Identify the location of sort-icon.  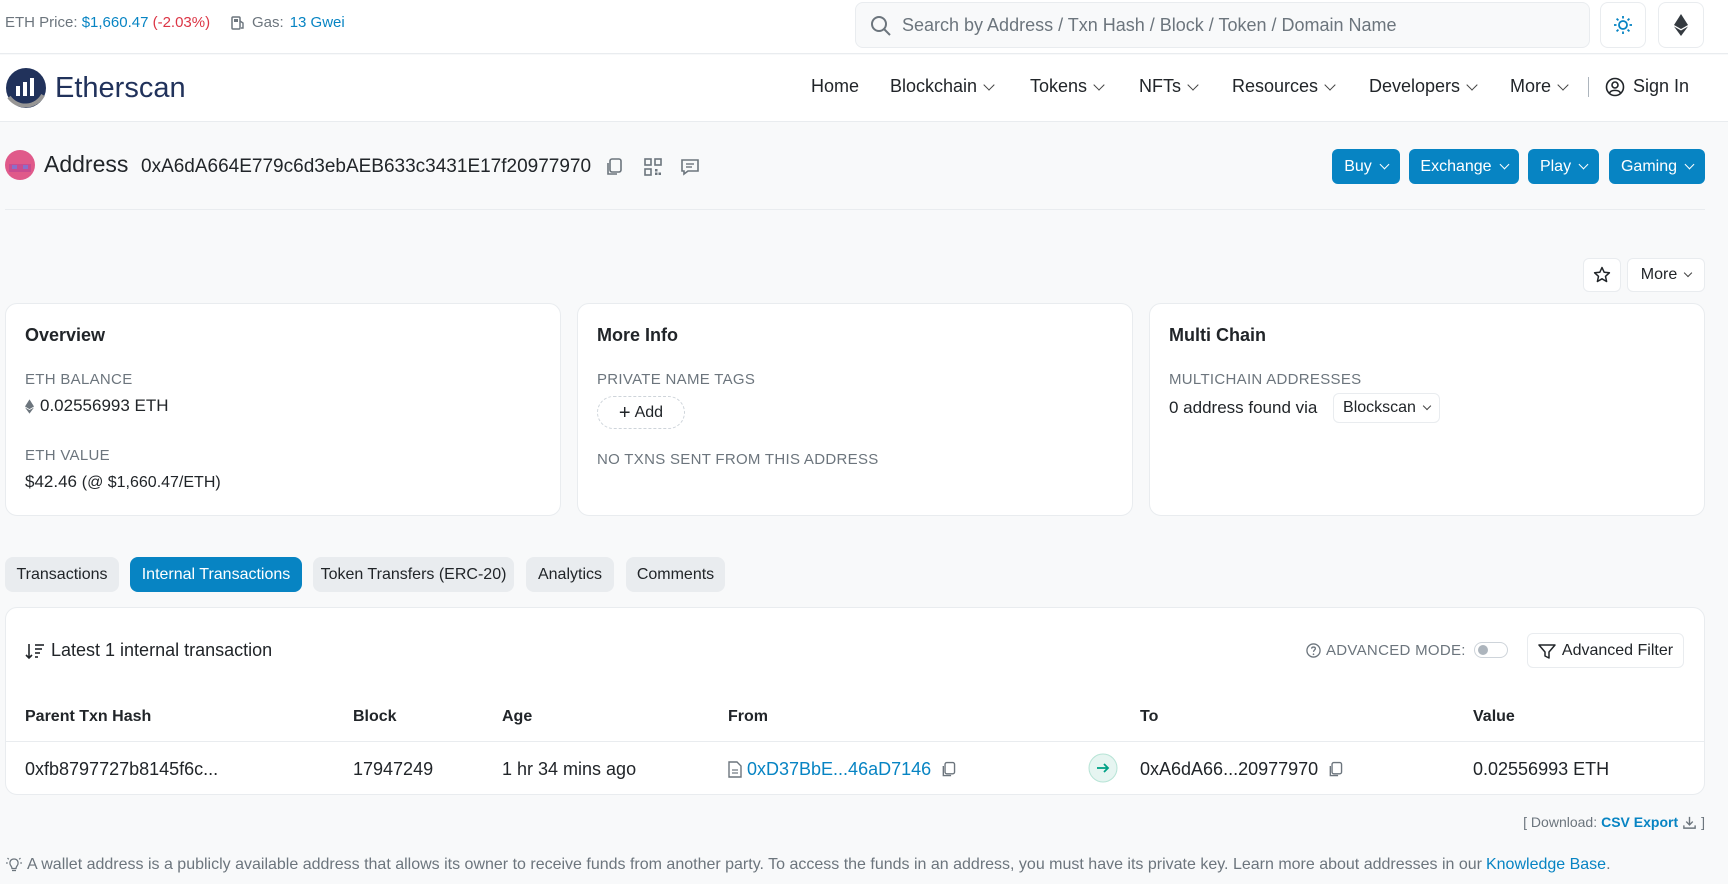
(34, 651).